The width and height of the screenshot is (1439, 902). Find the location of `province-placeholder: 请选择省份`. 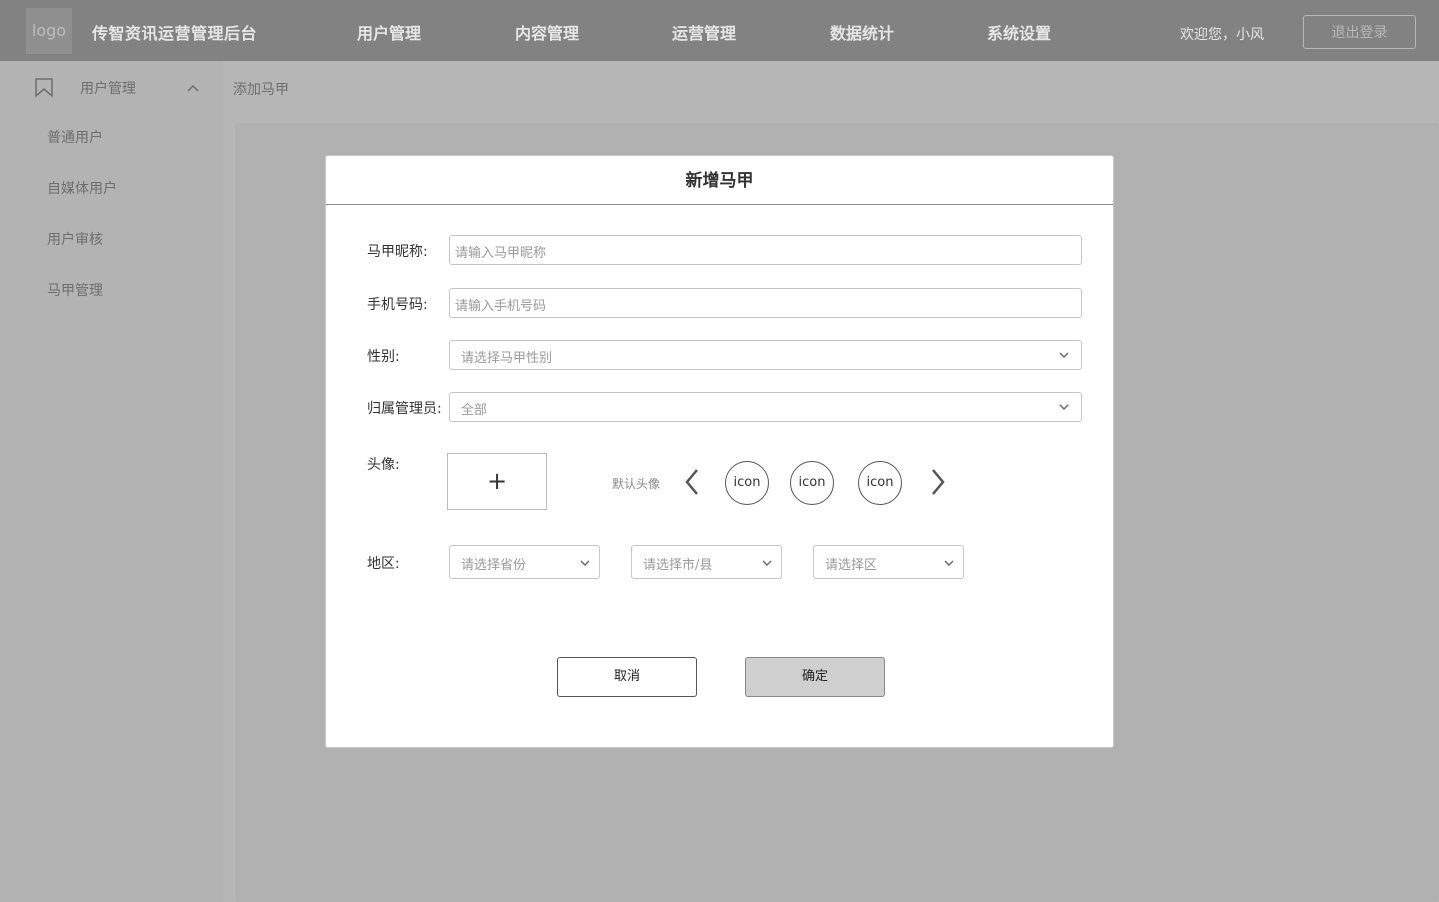

province-placeholder: 请选择省份 is located at coordinates (494, 565).